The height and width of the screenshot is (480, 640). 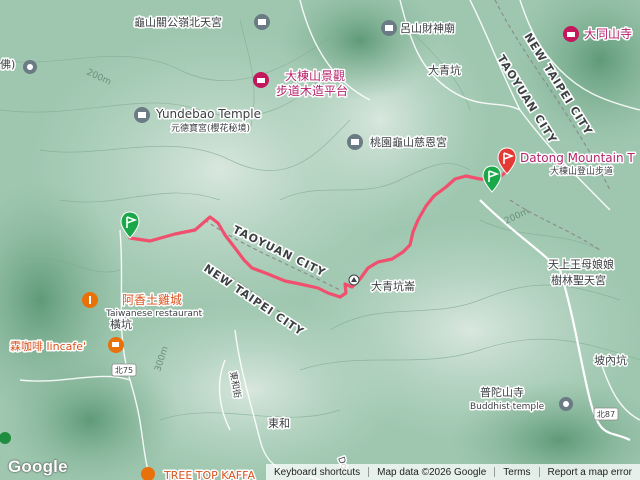 I want to click on terms-link: Terms, so click(x=516, y=472).